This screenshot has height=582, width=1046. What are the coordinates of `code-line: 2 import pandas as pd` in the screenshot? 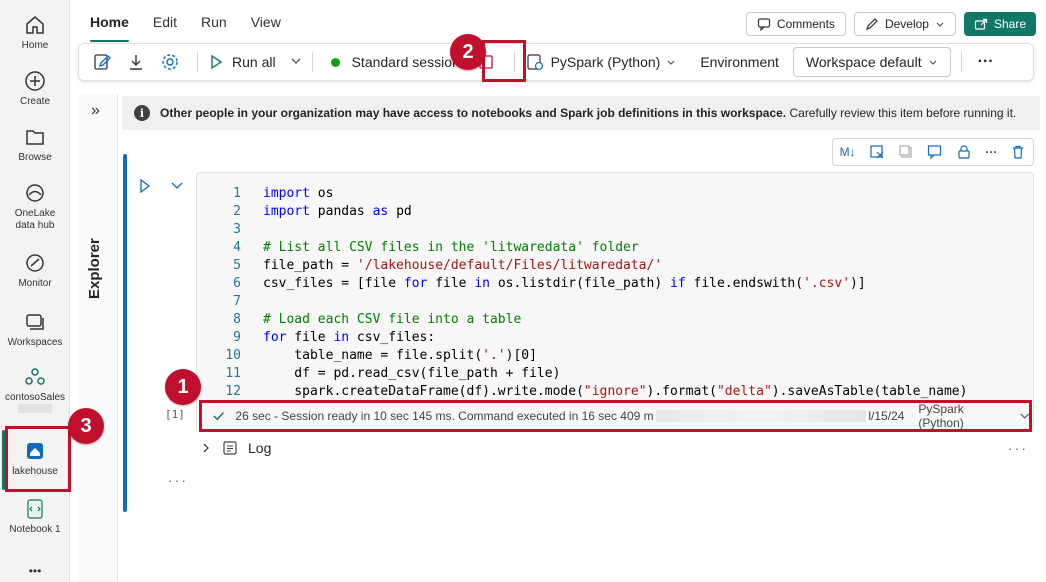 It's located at (582, 212).